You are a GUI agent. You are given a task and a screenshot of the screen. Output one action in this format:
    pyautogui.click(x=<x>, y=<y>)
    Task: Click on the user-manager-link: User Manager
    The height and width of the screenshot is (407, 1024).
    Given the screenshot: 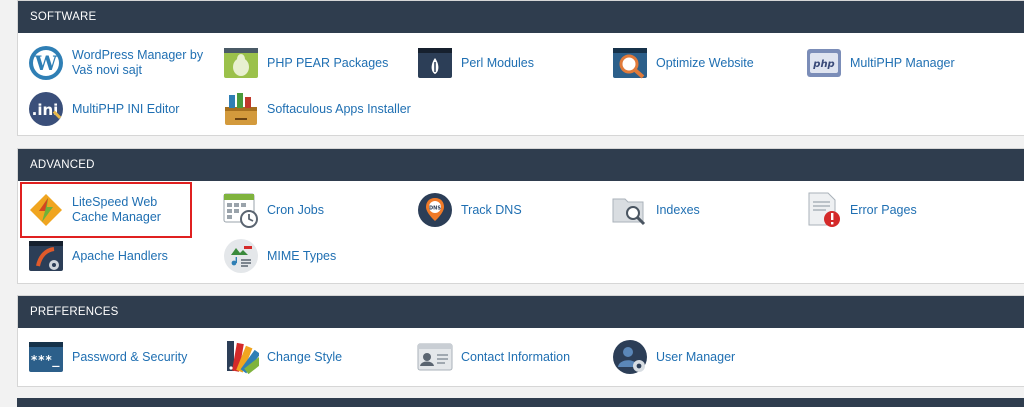 What is the action you would take?
    pyautogui.click(x=673, y=357)
    